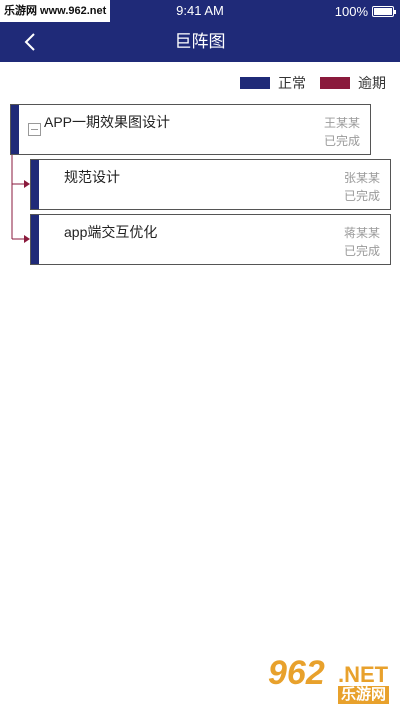 This screenshot has height=710, width=400. Describe the element at coordinates (210, 239) in the screenshot. I see `task-card-child: app端交互优化 蒋某某 已完成` at that location.